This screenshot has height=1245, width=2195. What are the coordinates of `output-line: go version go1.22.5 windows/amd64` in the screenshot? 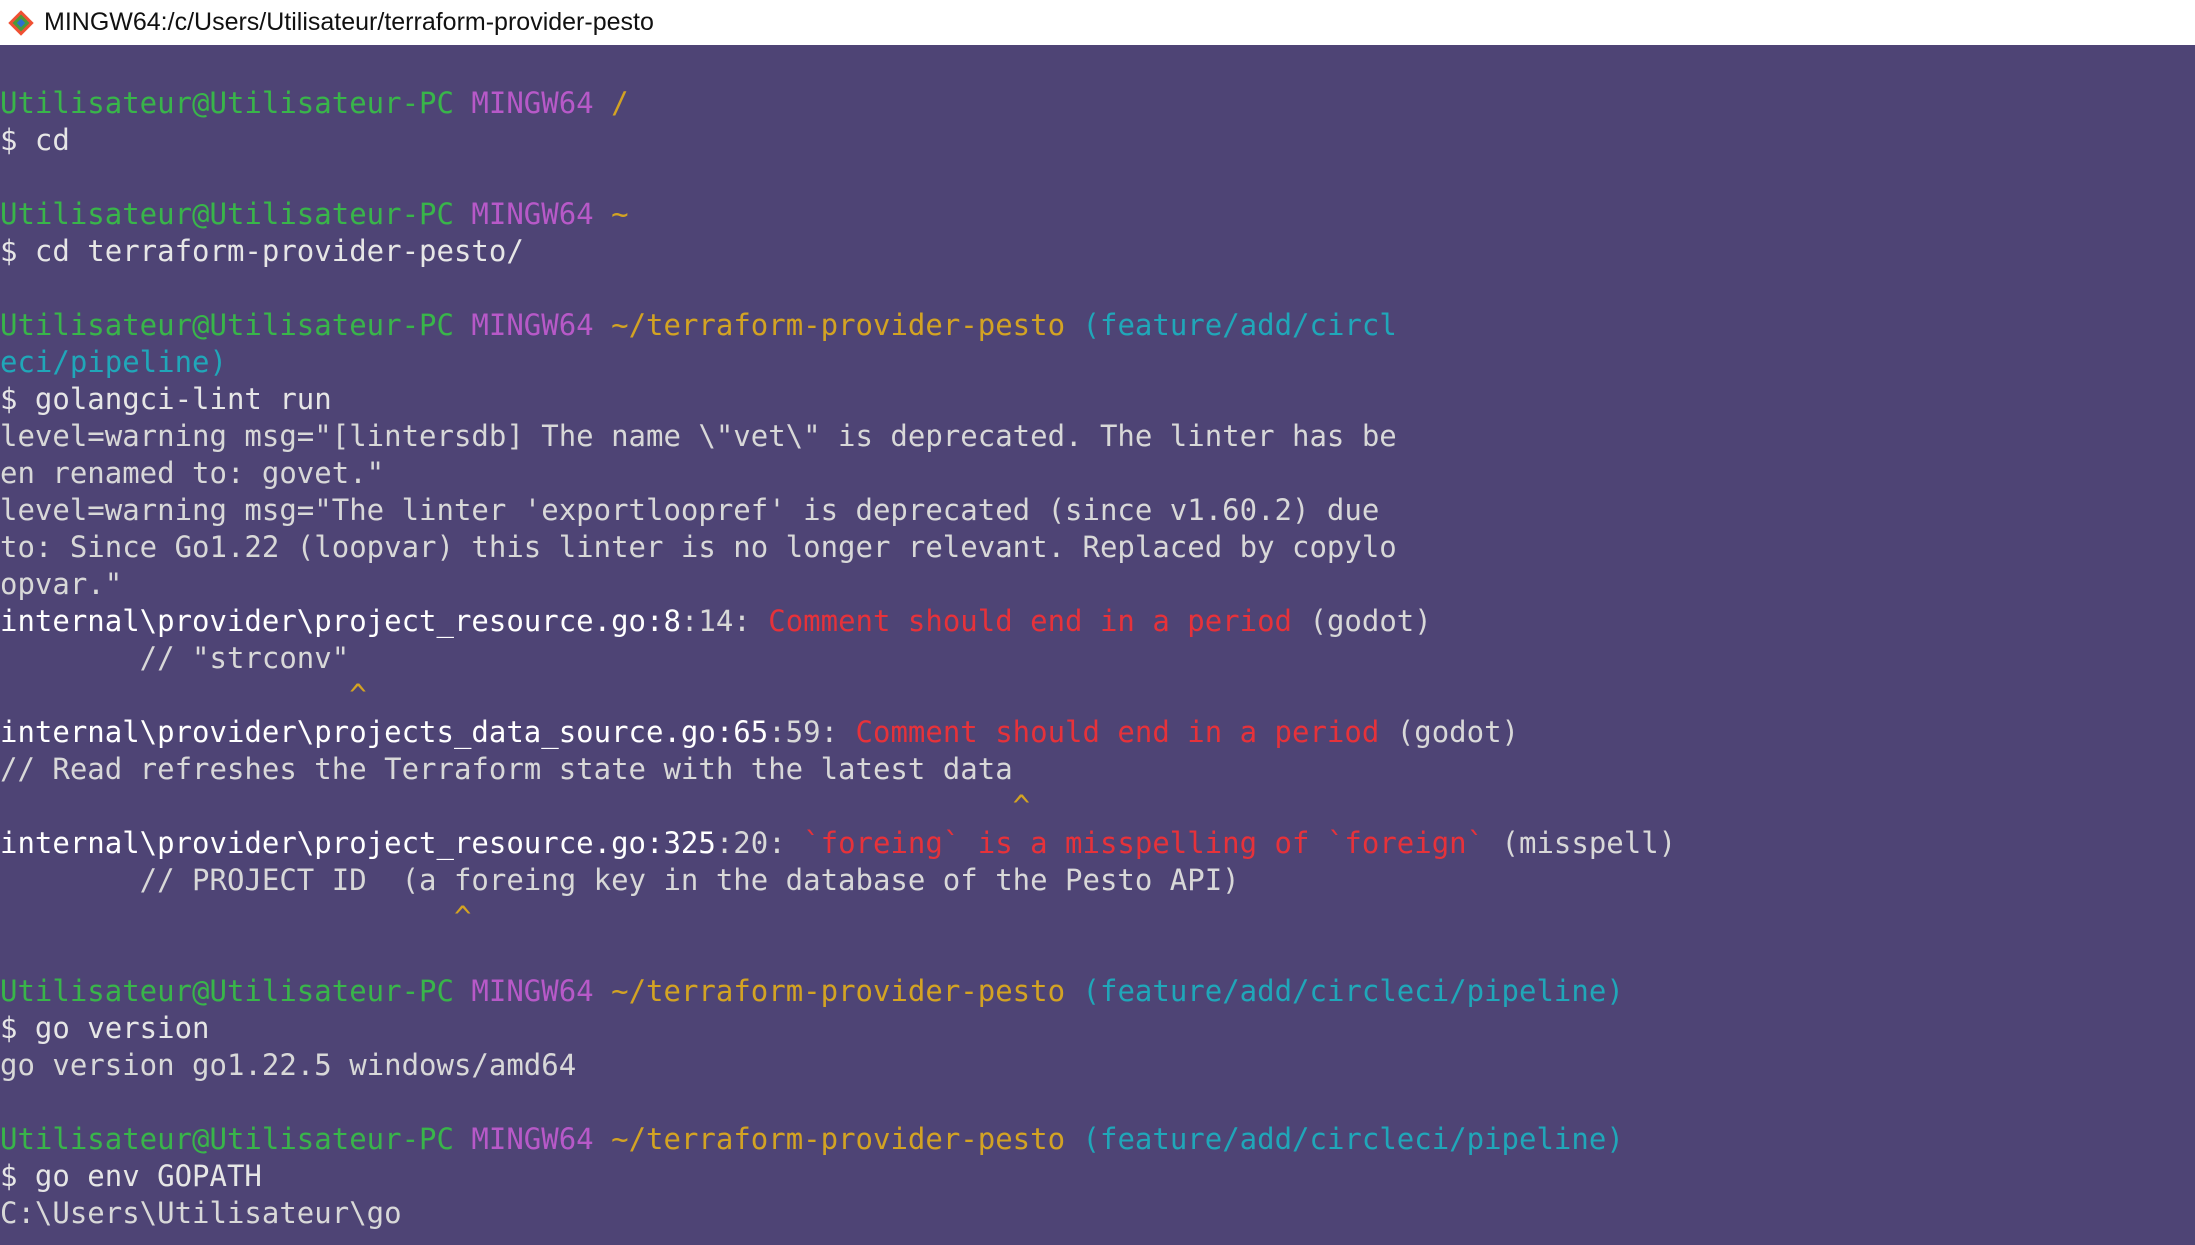 It's located at (288, 1065).